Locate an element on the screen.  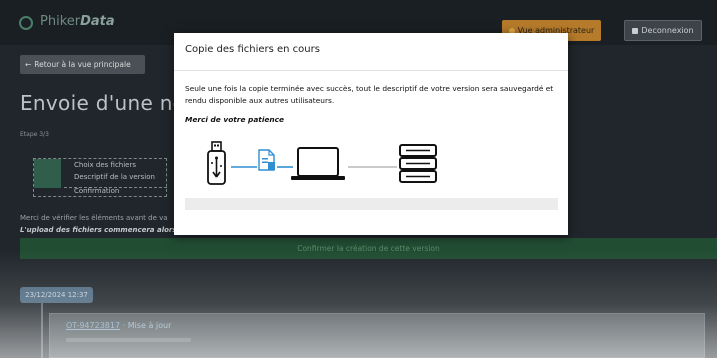
copy-progress-bar is located at coordinates (371, 204).